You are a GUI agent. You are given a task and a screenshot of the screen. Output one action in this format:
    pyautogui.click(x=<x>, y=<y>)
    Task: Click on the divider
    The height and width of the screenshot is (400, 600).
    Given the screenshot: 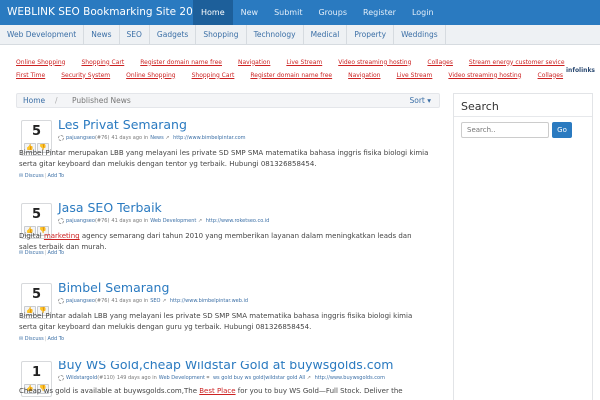 What is the action you would take?
    pyautogui.click(x=523, y=116)
    